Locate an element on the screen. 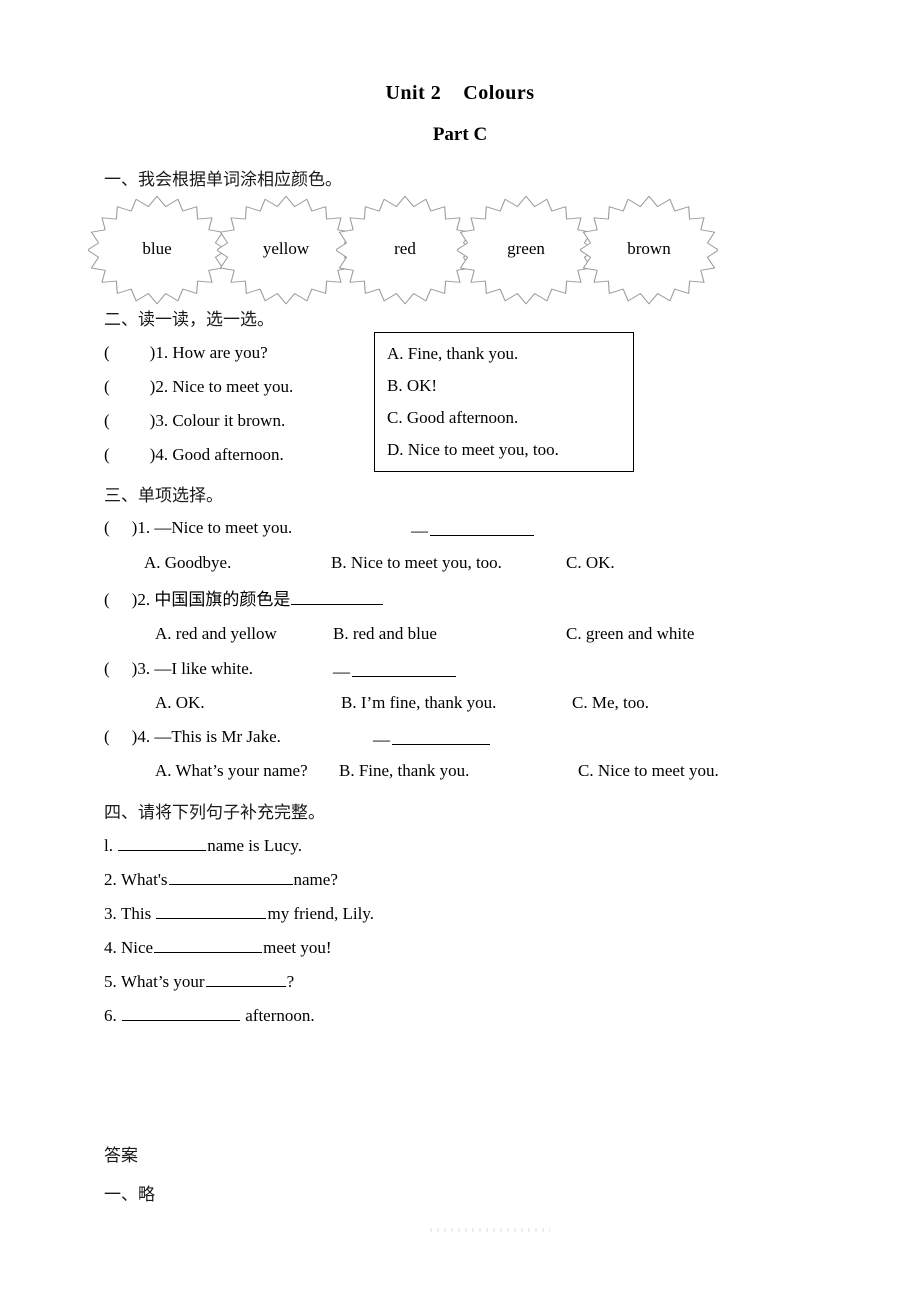  option-d: D. Nice to meet you, too. is located at coordinates (473, 450).